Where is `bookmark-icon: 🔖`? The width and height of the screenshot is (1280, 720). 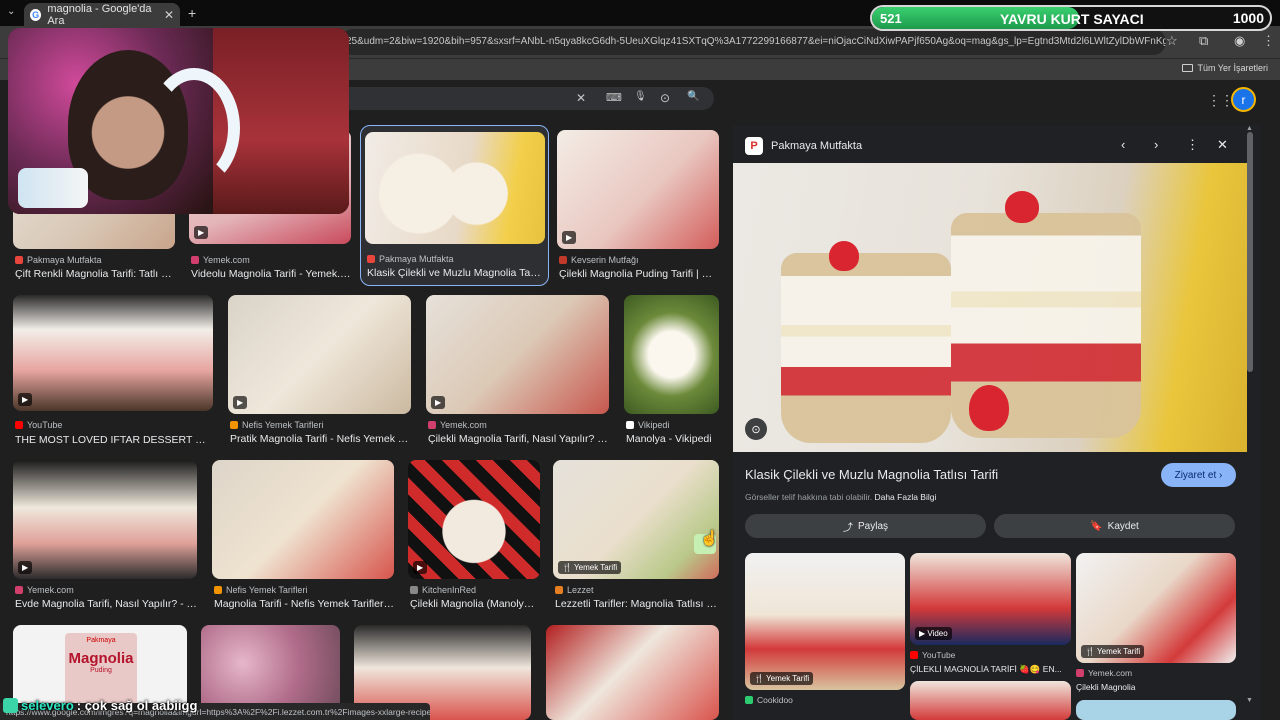 bookmark-icon: 🔖 is located at coordinates (1096, 526).